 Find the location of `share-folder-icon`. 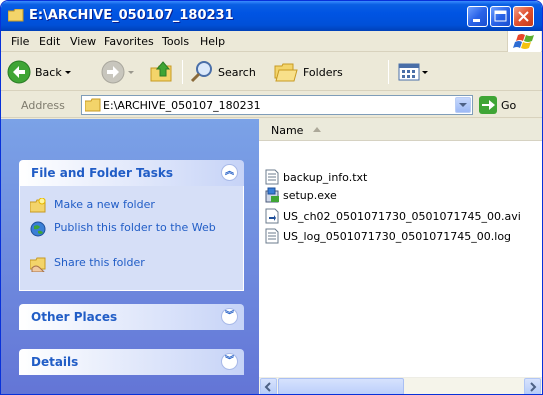

share-folder-icon is located at coordinates (38, 264).